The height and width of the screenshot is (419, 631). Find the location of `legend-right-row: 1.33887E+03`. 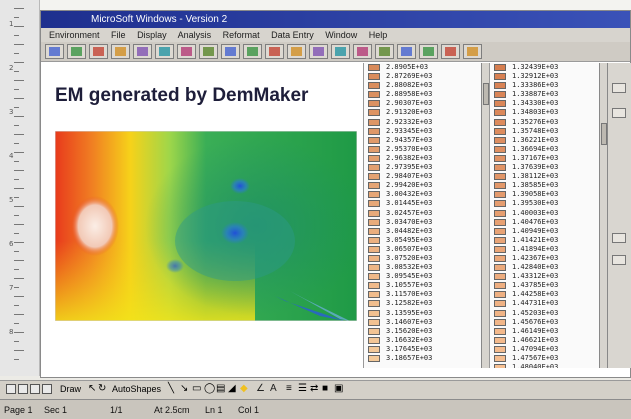

legend-right-row: 1.33887E+03 is located at coordinates (544, 94).